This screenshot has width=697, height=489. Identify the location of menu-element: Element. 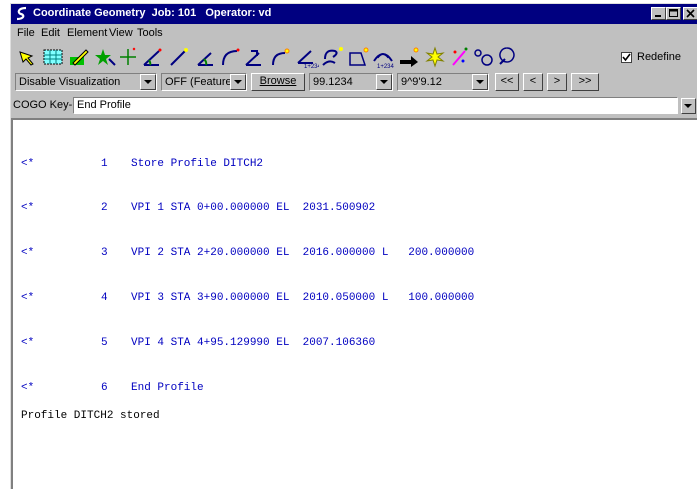
(87, 33).